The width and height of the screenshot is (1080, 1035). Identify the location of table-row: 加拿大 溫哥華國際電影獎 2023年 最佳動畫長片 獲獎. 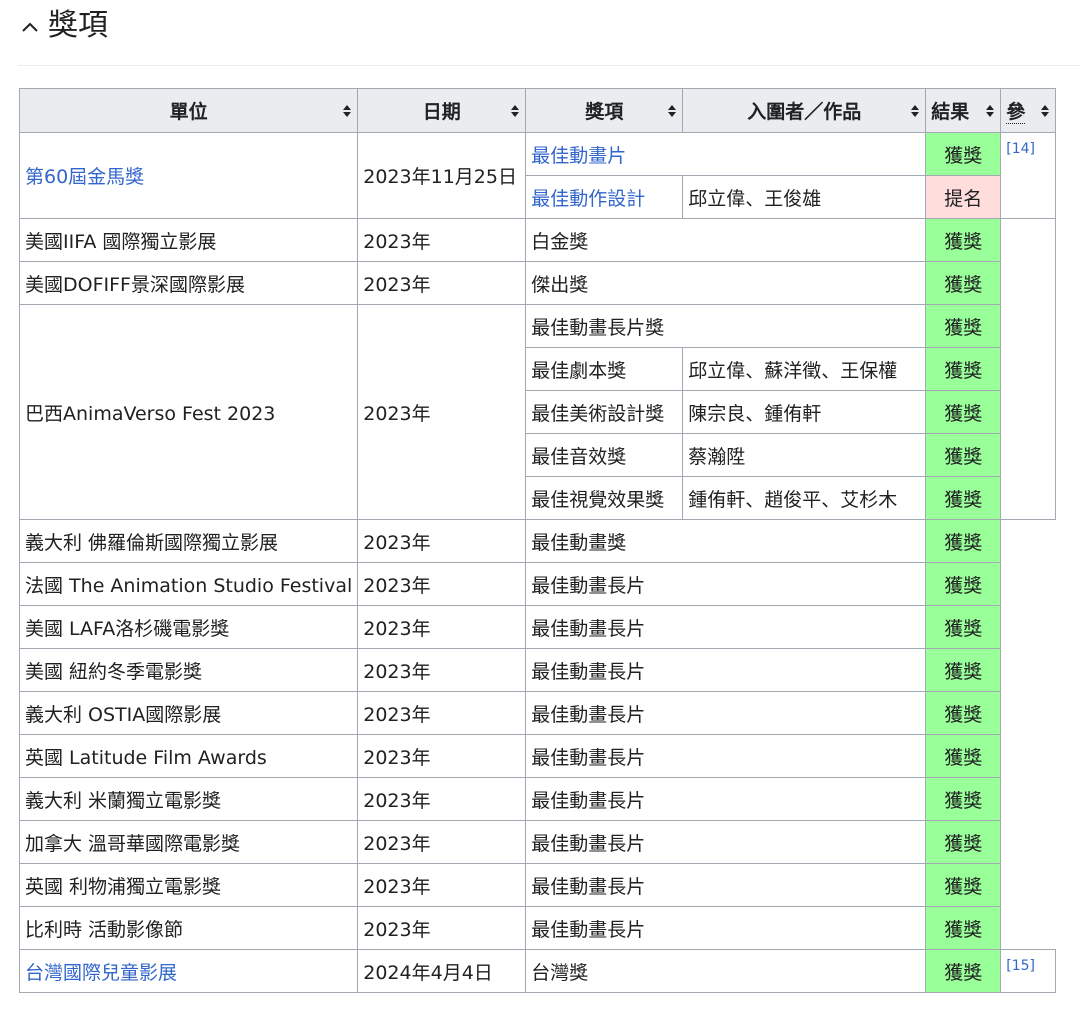
(537, 842).